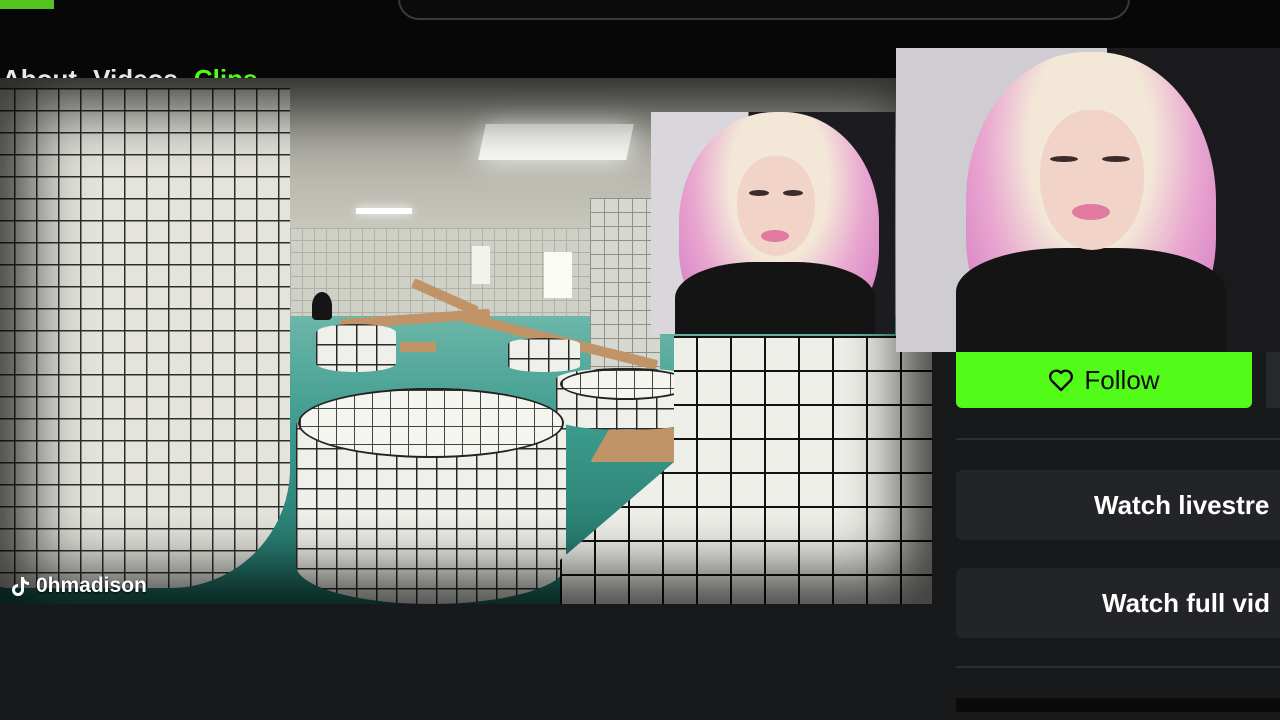 The width and height of the screenshot is (1280, 720). Describe the element at coordinates (91, 585) in the screenshot. I see `watermark-username: 0hmadison` at that location.